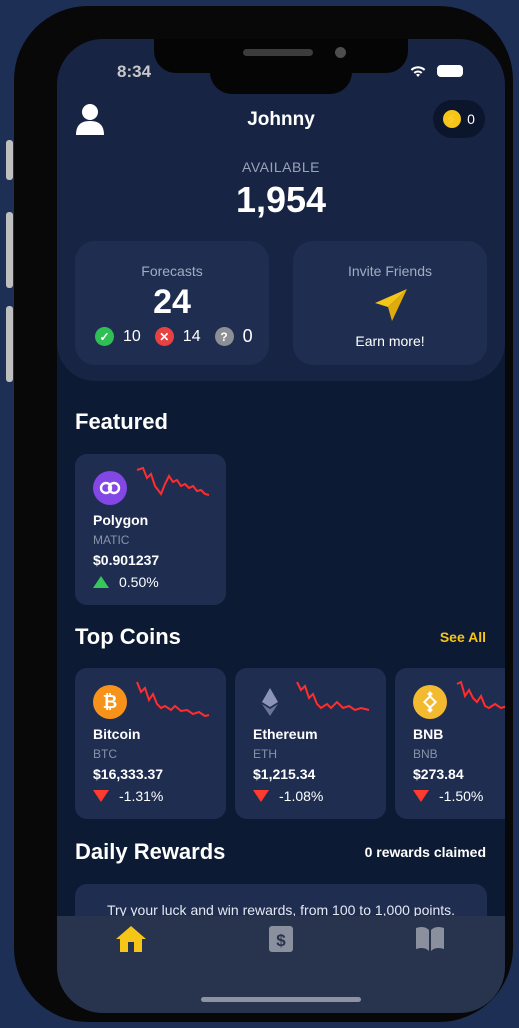 Image resolution: width=519 pixels, height=1028 pixels. I want to click on bottom-tab-bar: $, so click(281, 964).